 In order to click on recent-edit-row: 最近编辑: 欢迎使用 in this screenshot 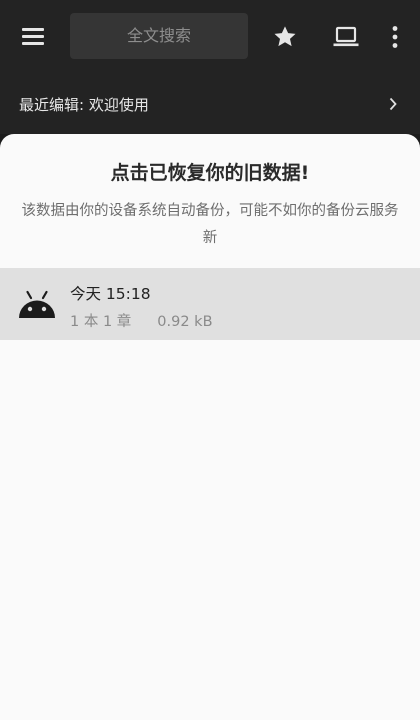, I will do `click(210, 104)`.